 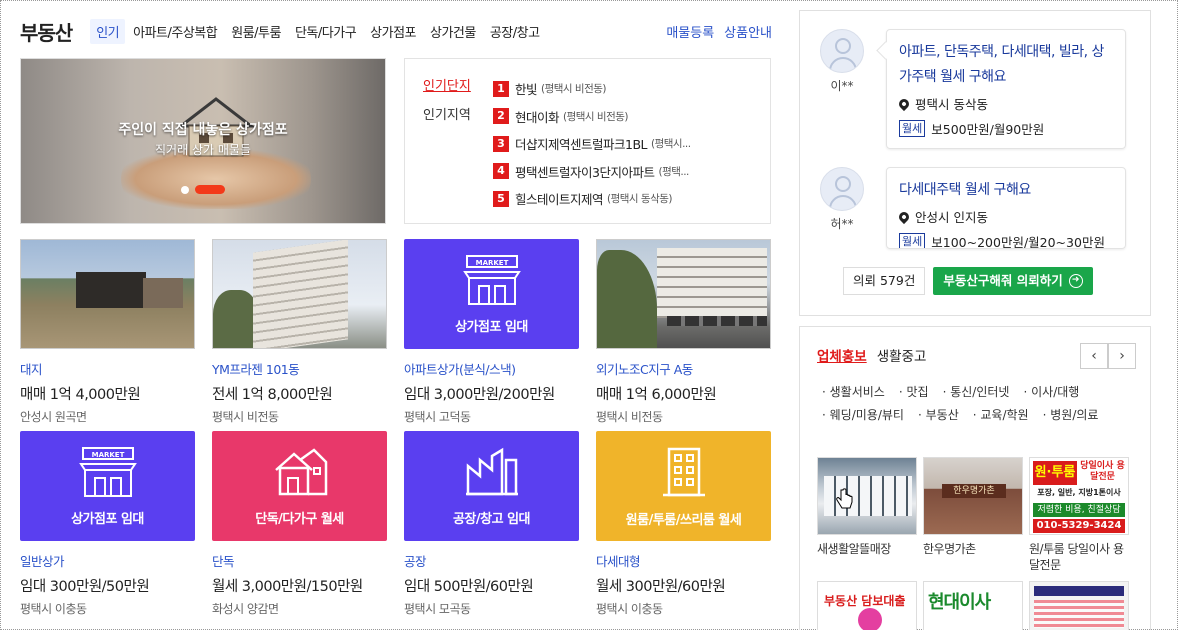 What do you see at coordinates (867, 549) in the screenshot?
I see `ad-caption: 새생활알뜰매장` at bounding box center [867, 549].